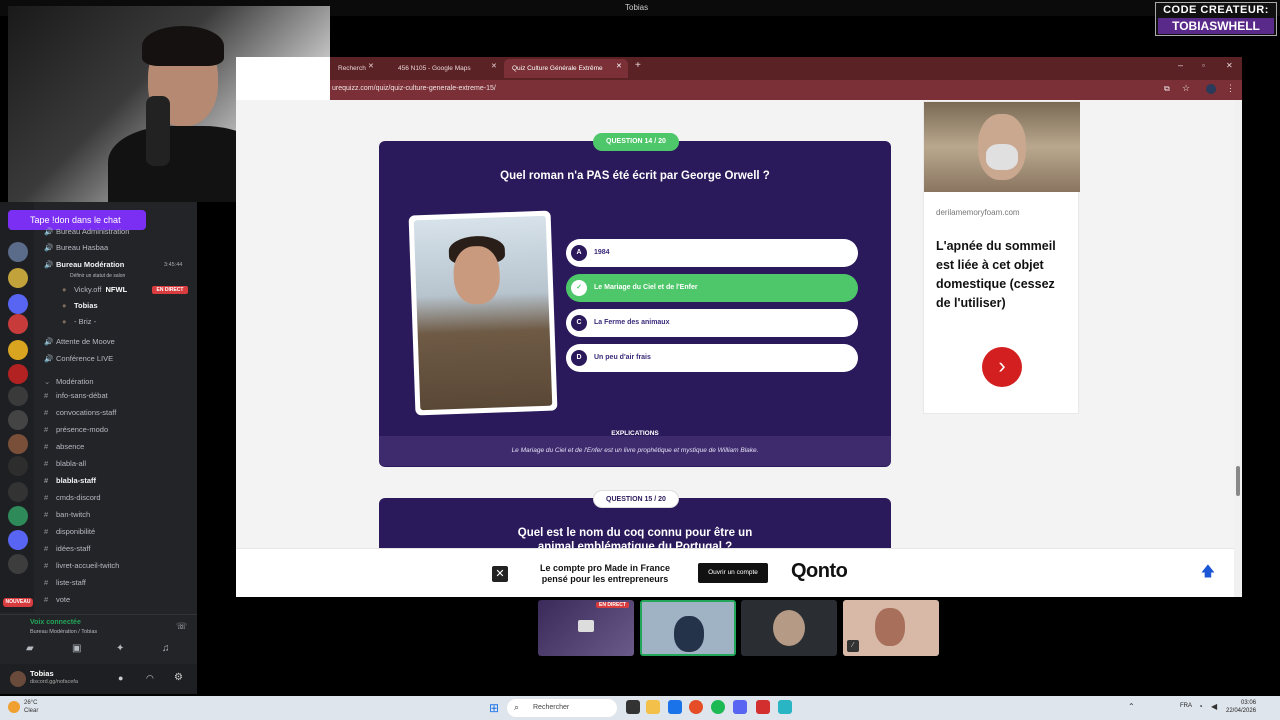 This screenshot has width=1280, height=720. Describe the element at coordinates (67, 515) in the screenshot. I see `channel-item: # ban-twitch` at that location.